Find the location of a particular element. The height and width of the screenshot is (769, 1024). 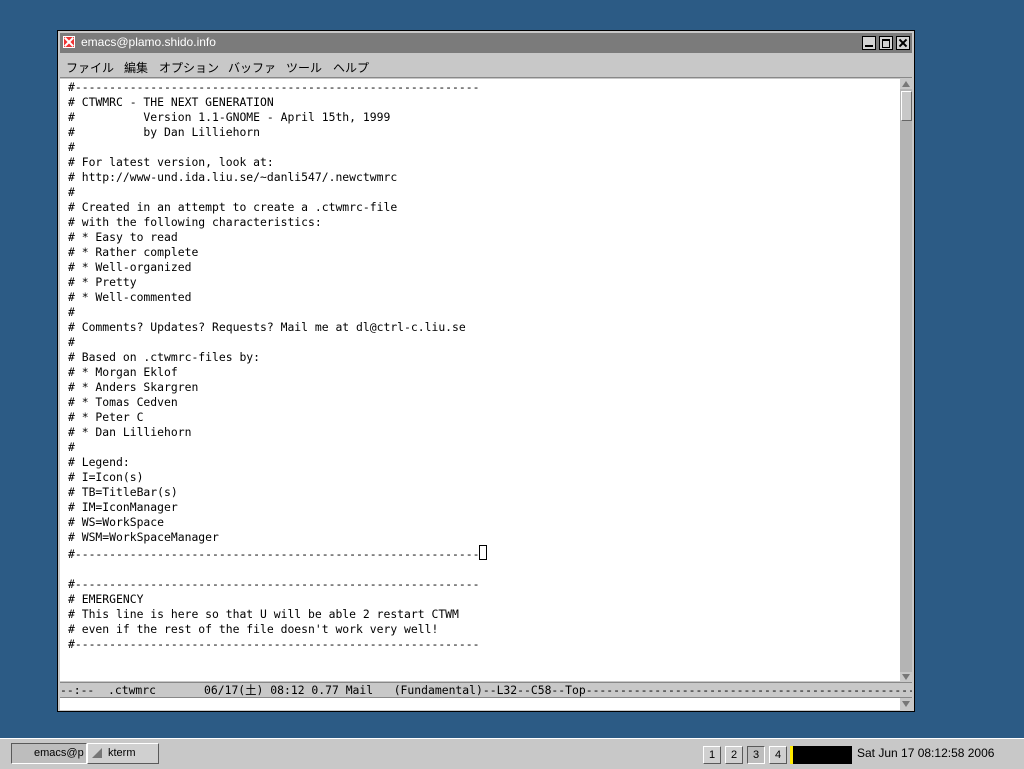

buffer-line: # * Easy to read is located at coordinates (123, 237).